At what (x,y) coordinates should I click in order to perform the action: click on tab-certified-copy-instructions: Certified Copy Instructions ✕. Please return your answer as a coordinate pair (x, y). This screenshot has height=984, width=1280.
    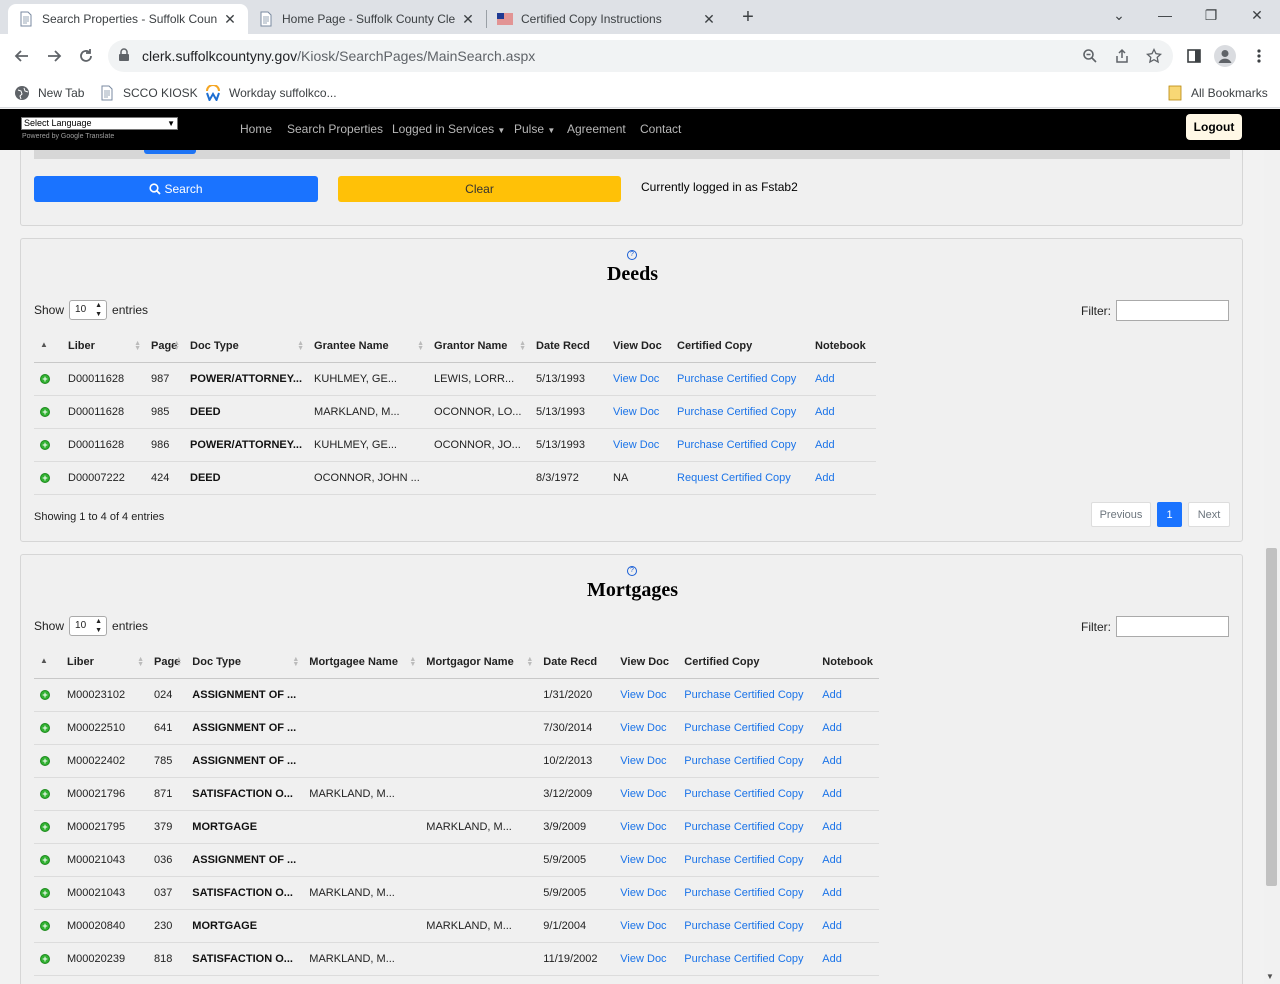
    Looking at the image, I should click on (607, 19).